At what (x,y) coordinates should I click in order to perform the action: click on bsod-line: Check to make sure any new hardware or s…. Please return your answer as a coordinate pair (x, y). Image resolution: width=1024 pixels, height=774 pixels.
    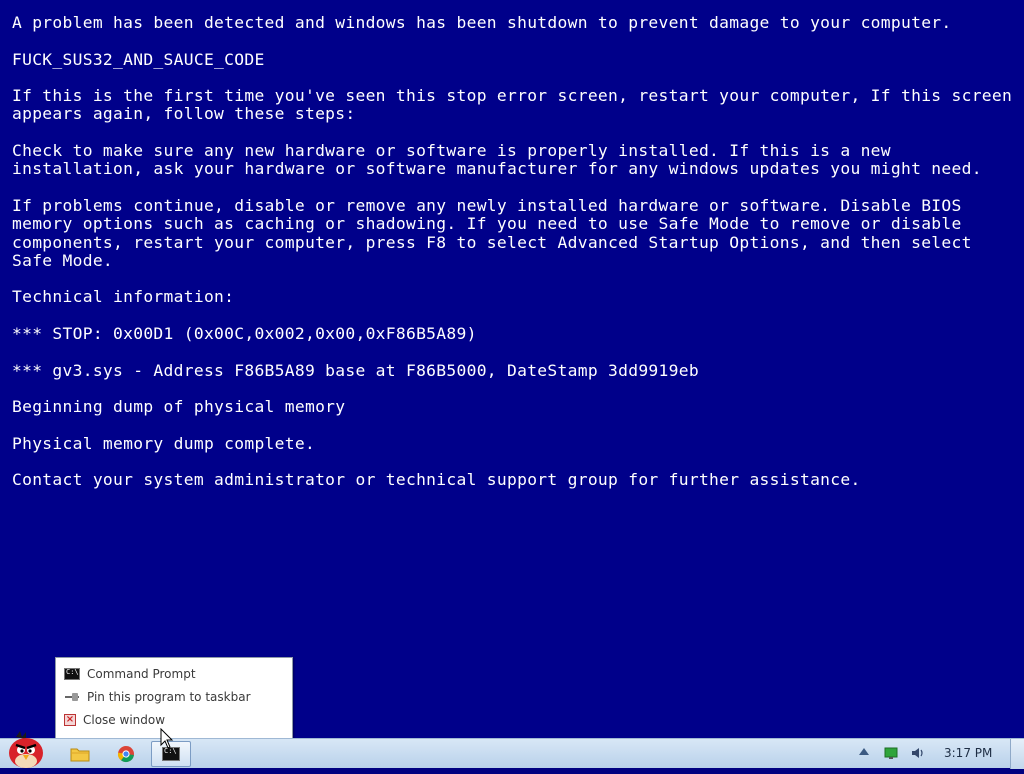
    Looking at the image, I should click on (497, 160).